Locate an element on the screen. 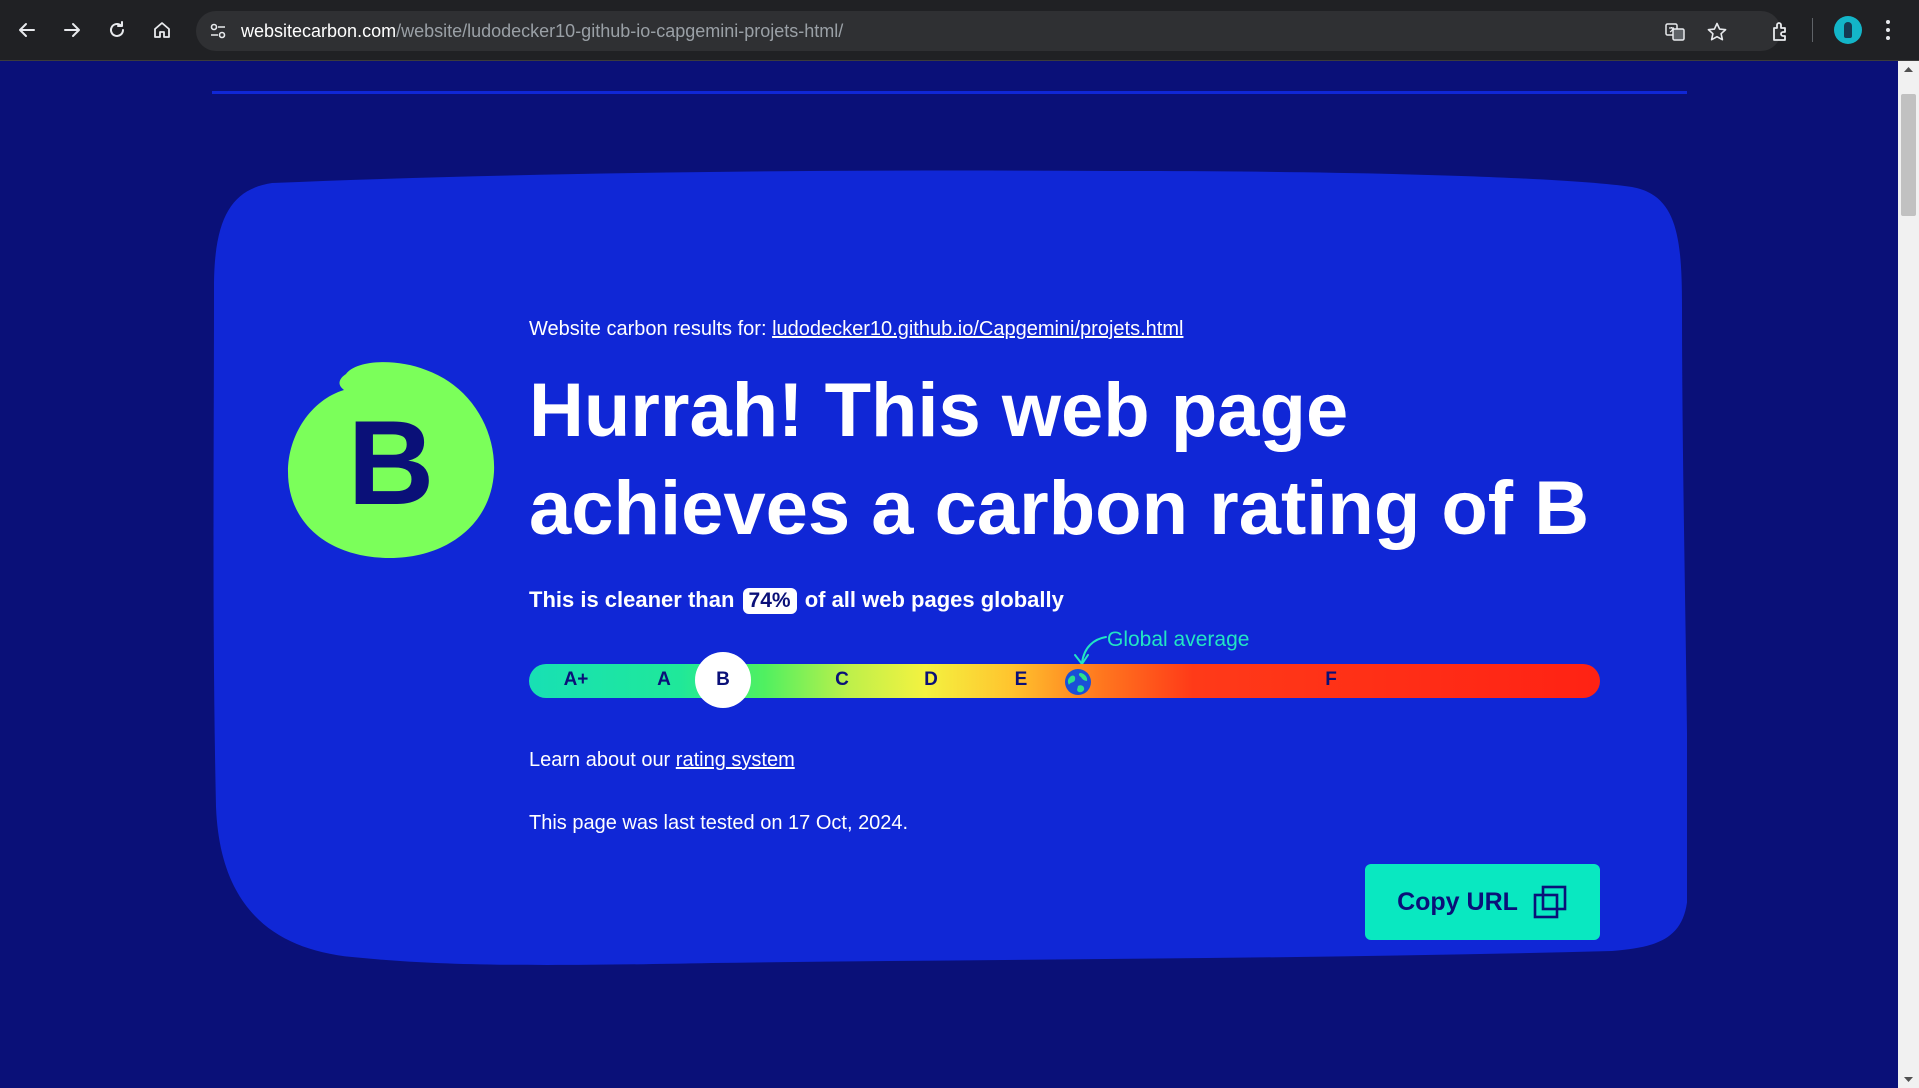 The height and width of the screenshot is (1088, 1919). home-button is located at coordinates (162, 30).